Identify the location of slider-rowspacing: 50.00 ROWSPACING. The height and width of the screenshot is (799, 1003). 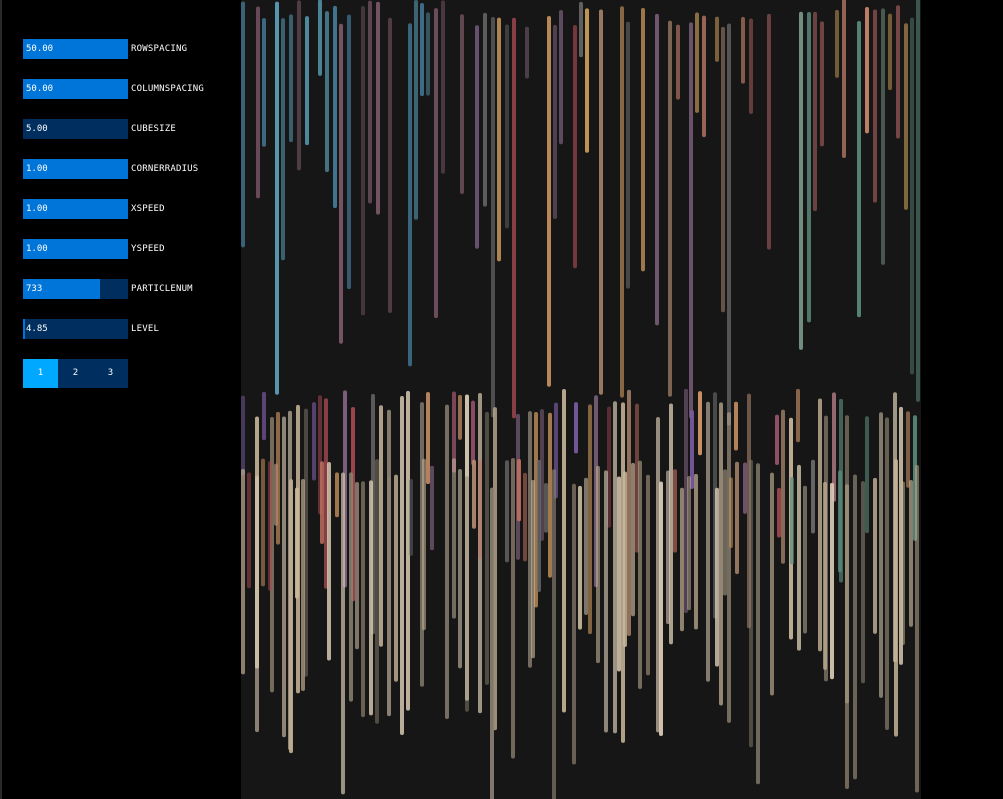
(123, 49).